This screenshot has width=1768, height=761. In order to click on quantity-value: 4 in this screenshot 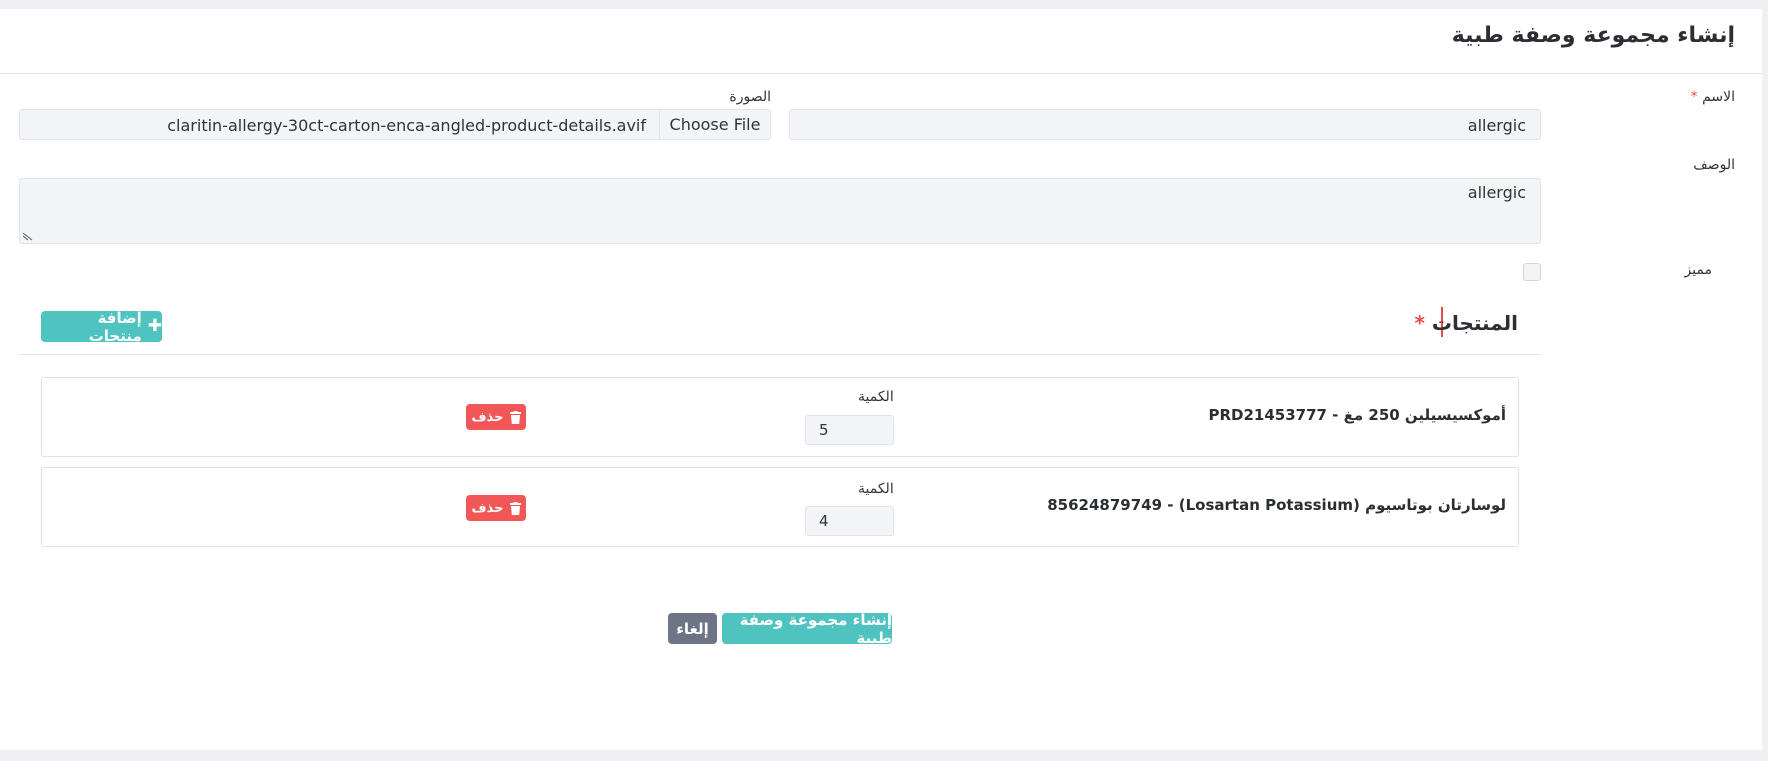, I will do `click(824, 521)`.